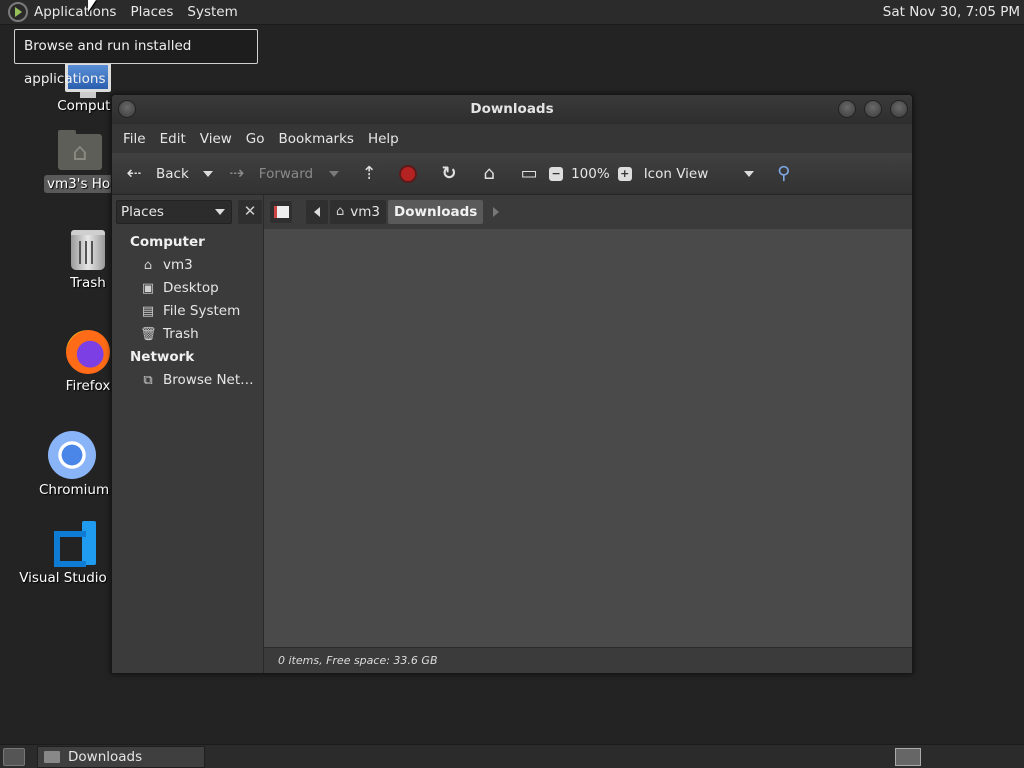  I want to click on trash-icon: 🗑, so click(148, 334).